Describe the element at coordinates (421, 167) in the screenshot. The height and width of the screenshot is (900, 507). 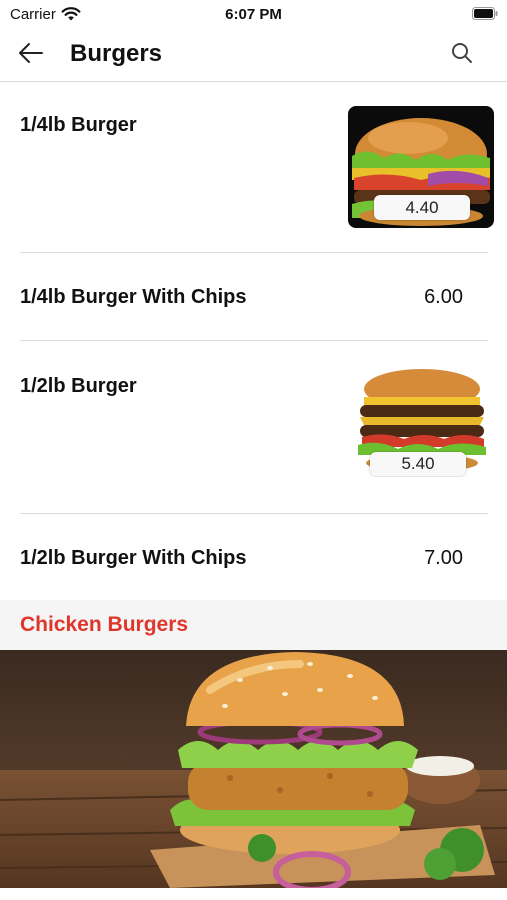
I see `burger-image: 4.40` at that location.